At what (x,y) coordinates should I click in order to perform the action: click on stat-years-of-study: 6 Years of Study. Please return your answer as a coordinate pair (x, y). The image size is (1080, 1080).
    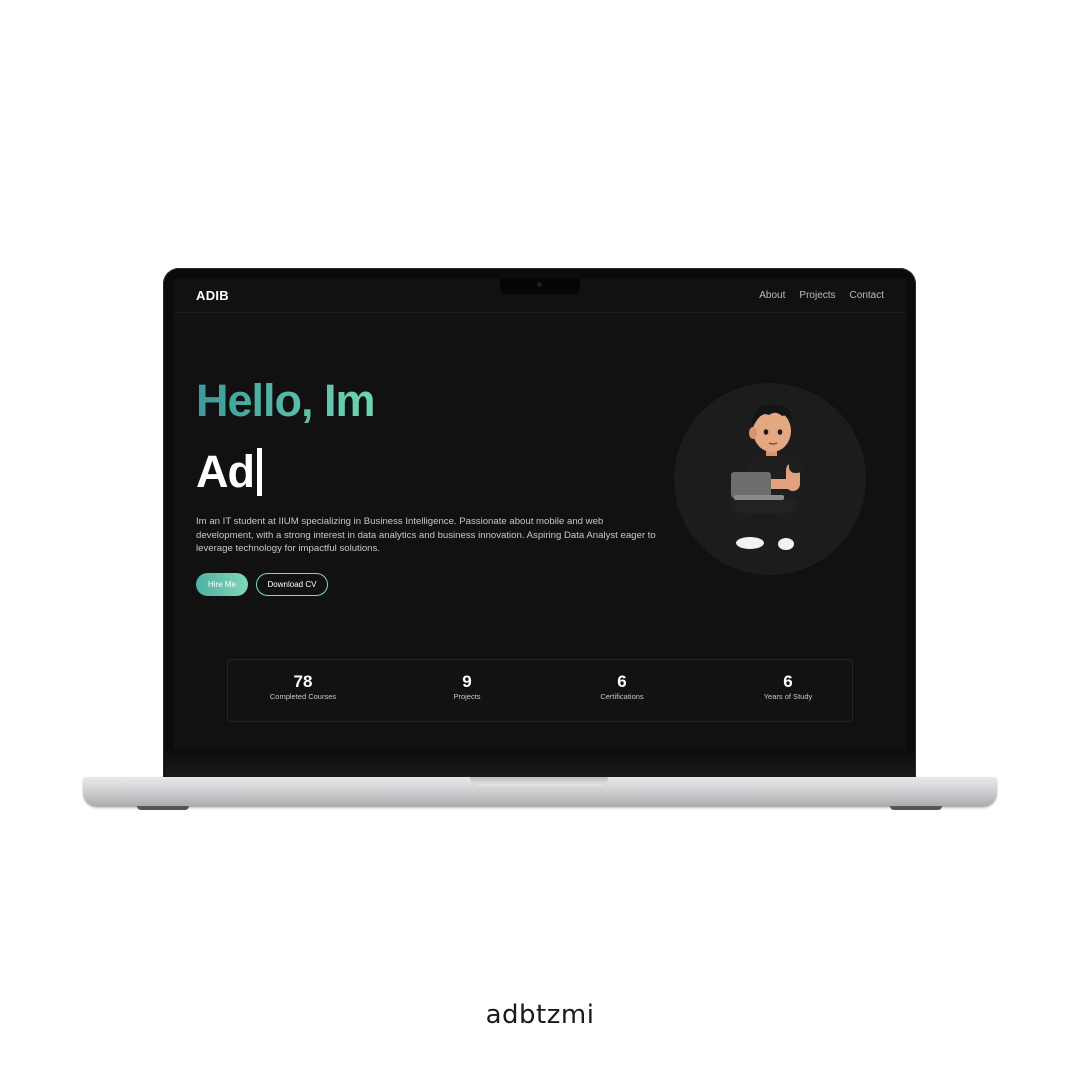
    Looking at the image, I should click on (788, 686).